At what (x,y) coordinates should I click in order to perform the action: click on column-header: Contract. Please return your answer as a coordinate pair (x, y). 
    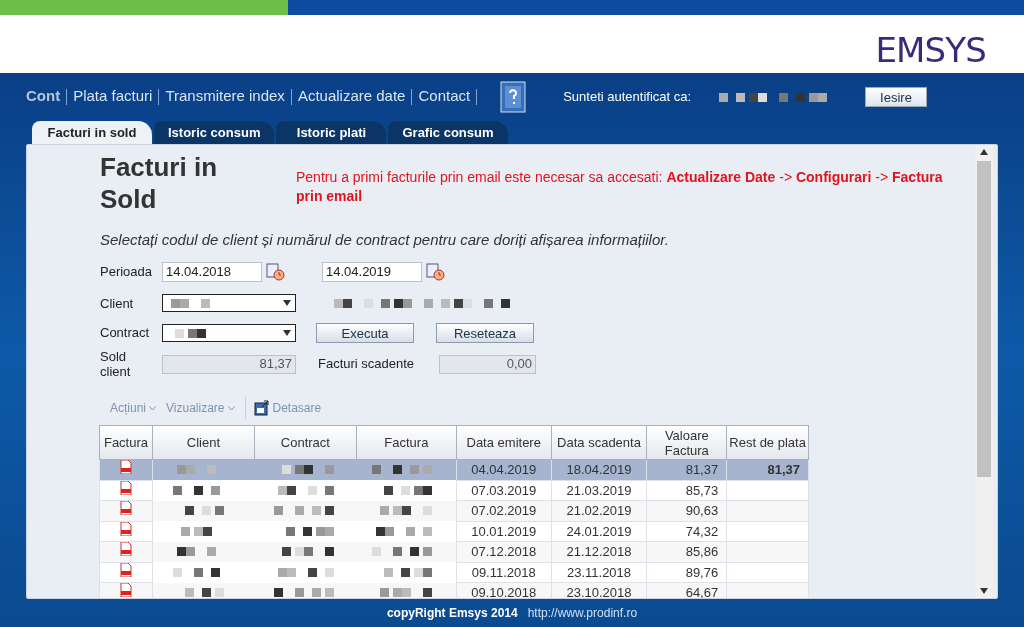
    Looking at the image, I should click on (305, 442).